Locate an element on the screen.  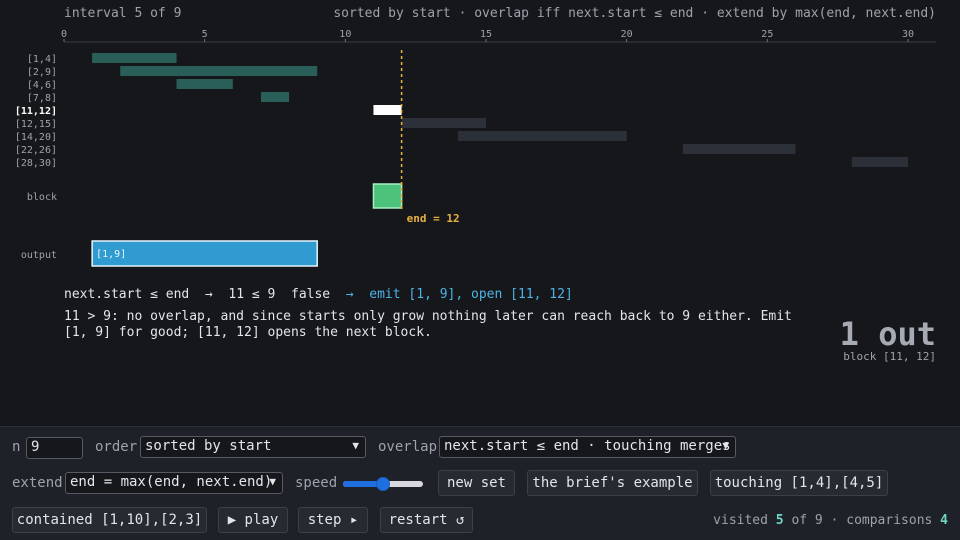
comparisons-label: comparisons is located at coordinates (889, 520).